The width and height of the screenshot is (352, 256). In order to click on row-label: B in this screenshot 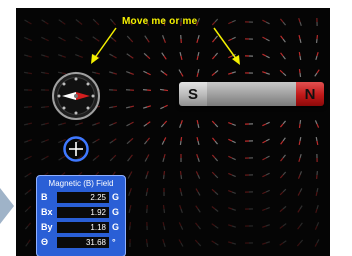, I will do `click(44, 197)`.